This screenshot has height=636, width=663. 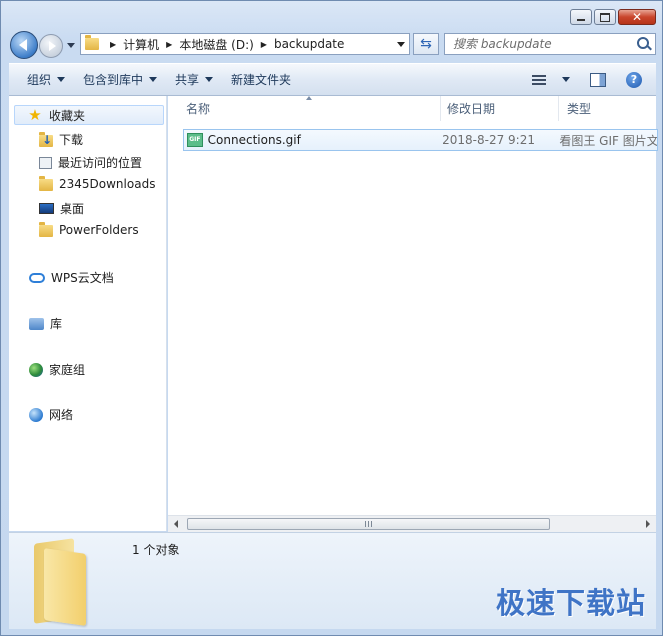 I want to click on address-bar: ▶ 计算机 ▶ 本地磁盘 (D:) ▶ backupdate, so click(x=245, y=44).